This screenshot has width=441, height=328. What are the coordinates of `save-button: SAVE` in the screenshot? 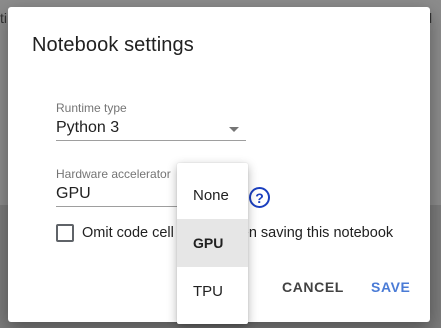 It's located at (391, 287).